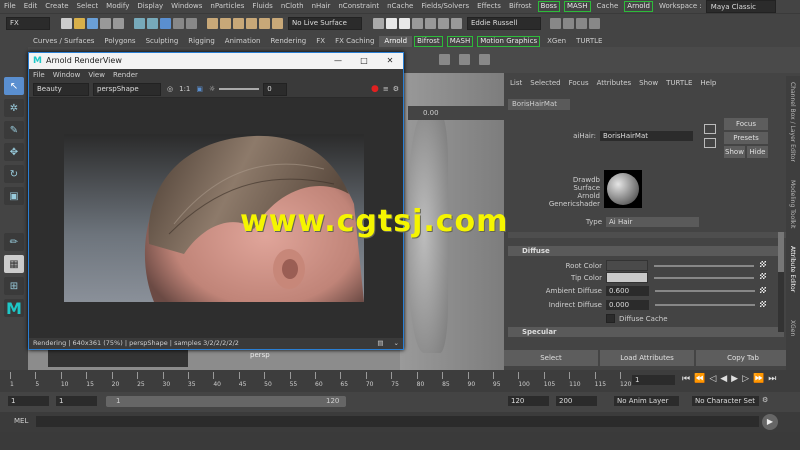  Describe the element at coordinates (581, 23) in the screenshot. I see `toggle-tool-settings-icon` at that location.